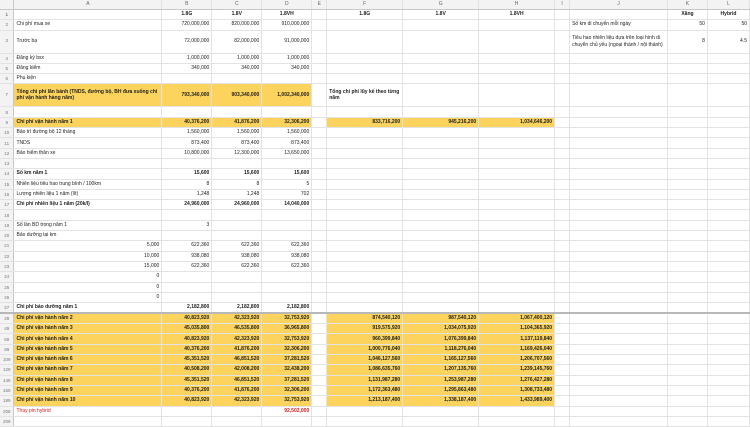  What do you see at coordinates (365, 236) in the screenshot?
I see `cell-f20` at bounding box center [365, 236].